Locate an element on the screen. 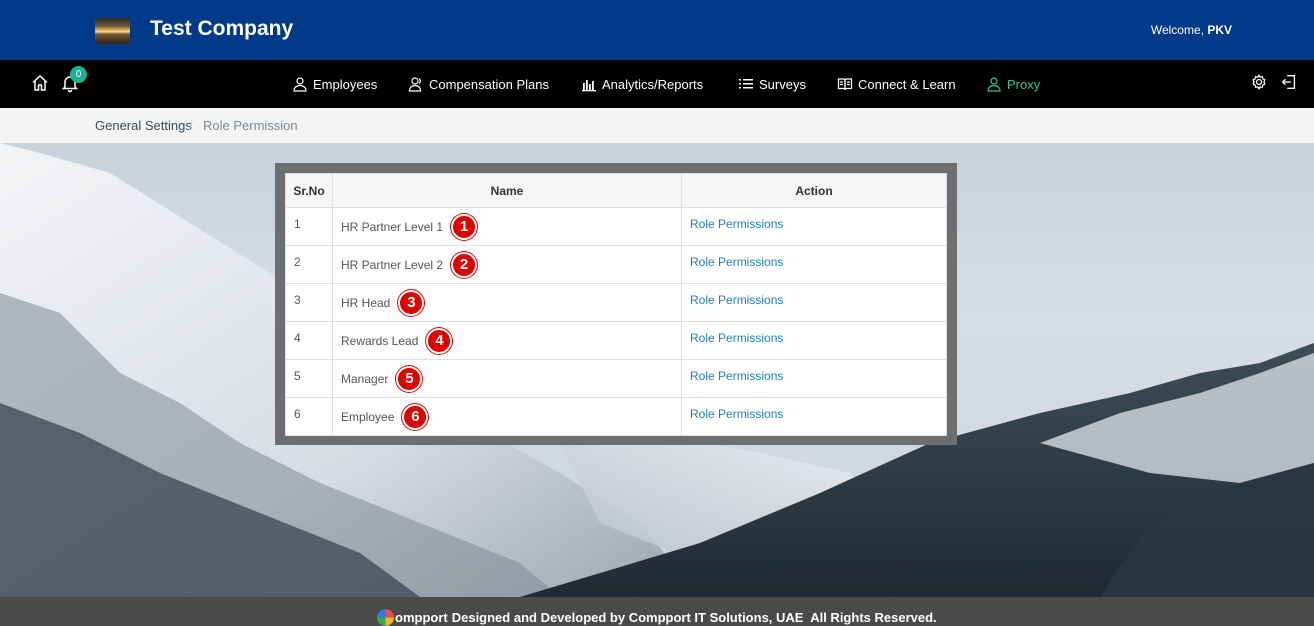  number-marker: 5 is located at coordinates (409, 379).